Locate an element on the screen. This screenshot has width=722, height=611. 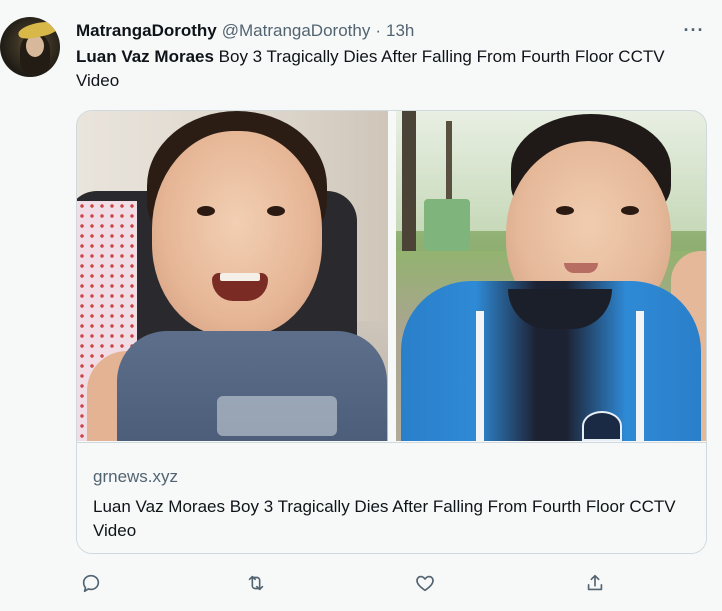
reply-icon is located at coordinates (91, 583).